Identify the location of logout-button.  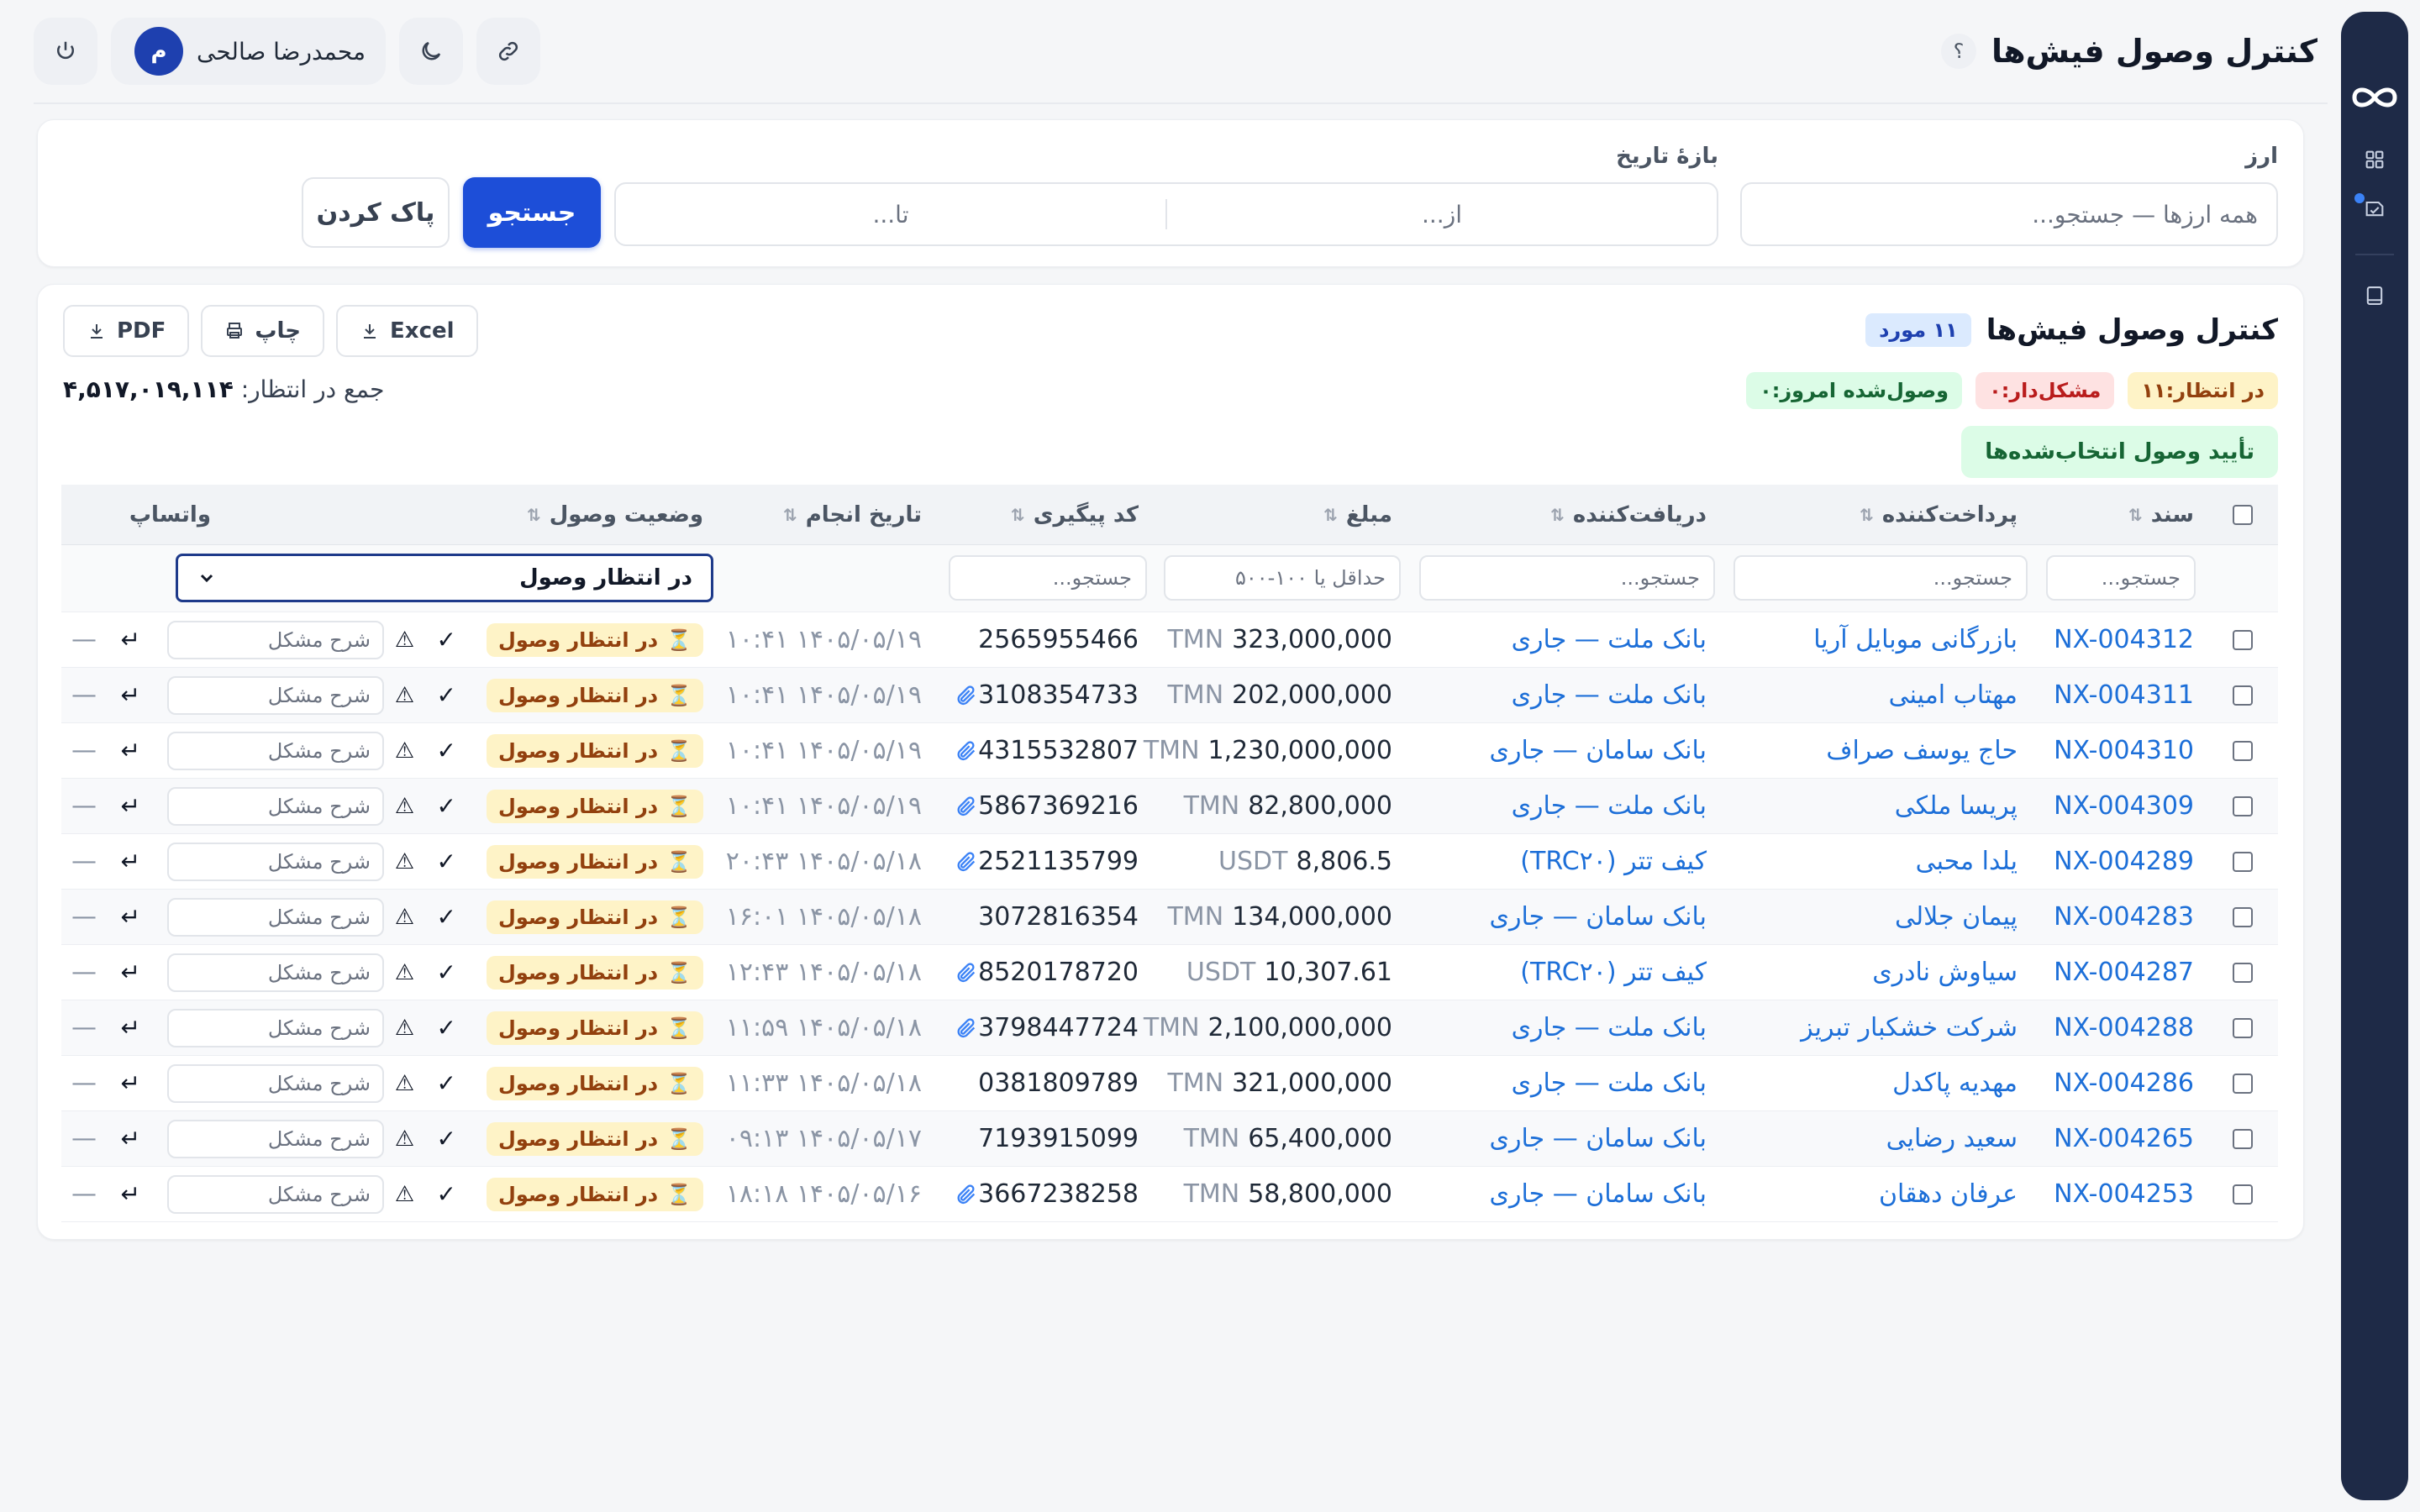
(65, 51).